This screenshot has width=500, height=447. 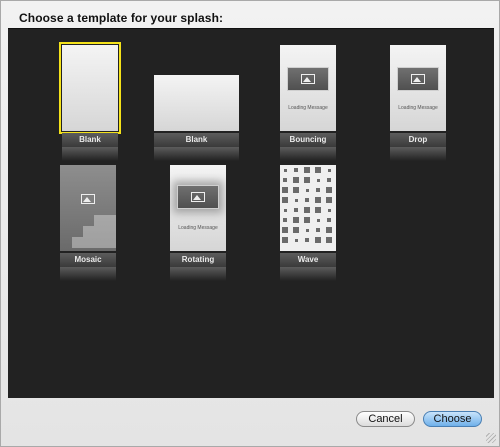 I want to click on template-label: Rotating, so click(x=198, y=260).